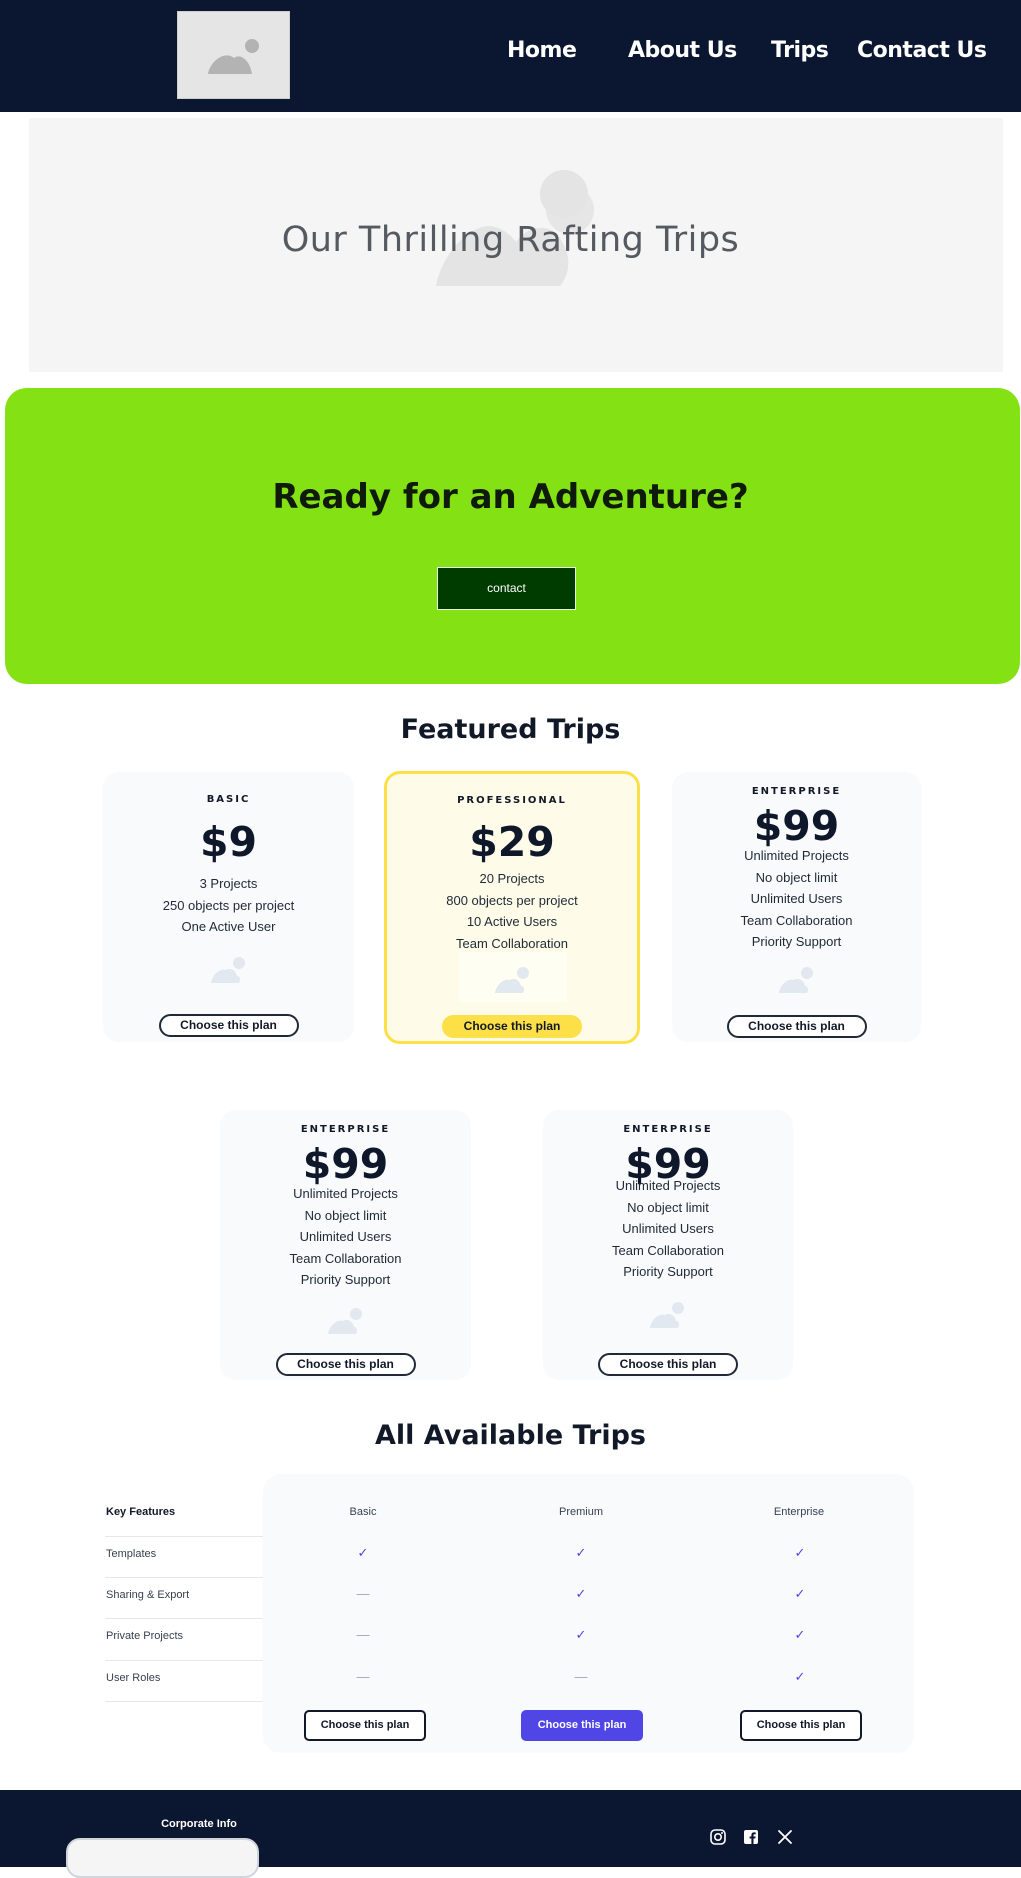  What do you see at coordinates (785, 1837) in the screenshot?
I see `x-icon` at bounding box center [785, 1837].